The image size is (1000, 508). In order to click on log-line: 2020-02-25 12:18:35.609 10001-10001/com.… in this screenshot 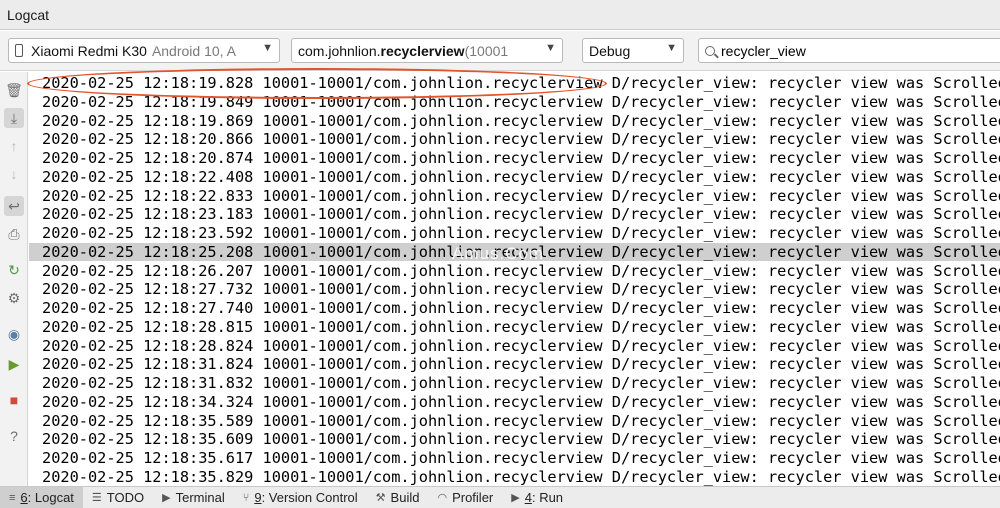, I will do `click(514, 439)`.